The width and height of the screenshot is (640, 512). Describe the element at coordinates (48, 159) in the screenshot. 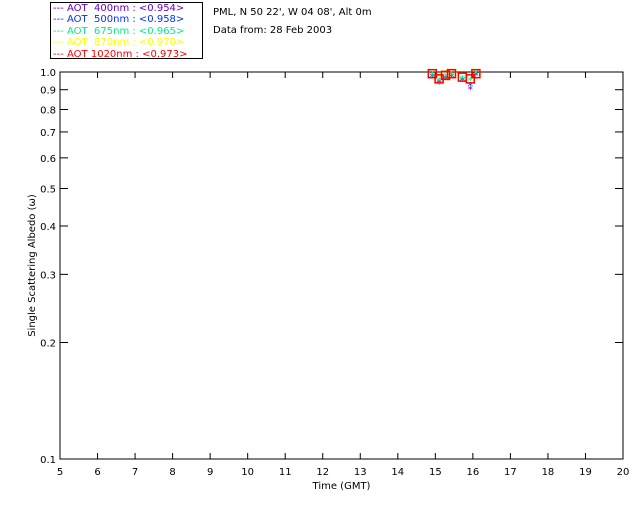

I see `y-tick-label: 0.6` at that location.